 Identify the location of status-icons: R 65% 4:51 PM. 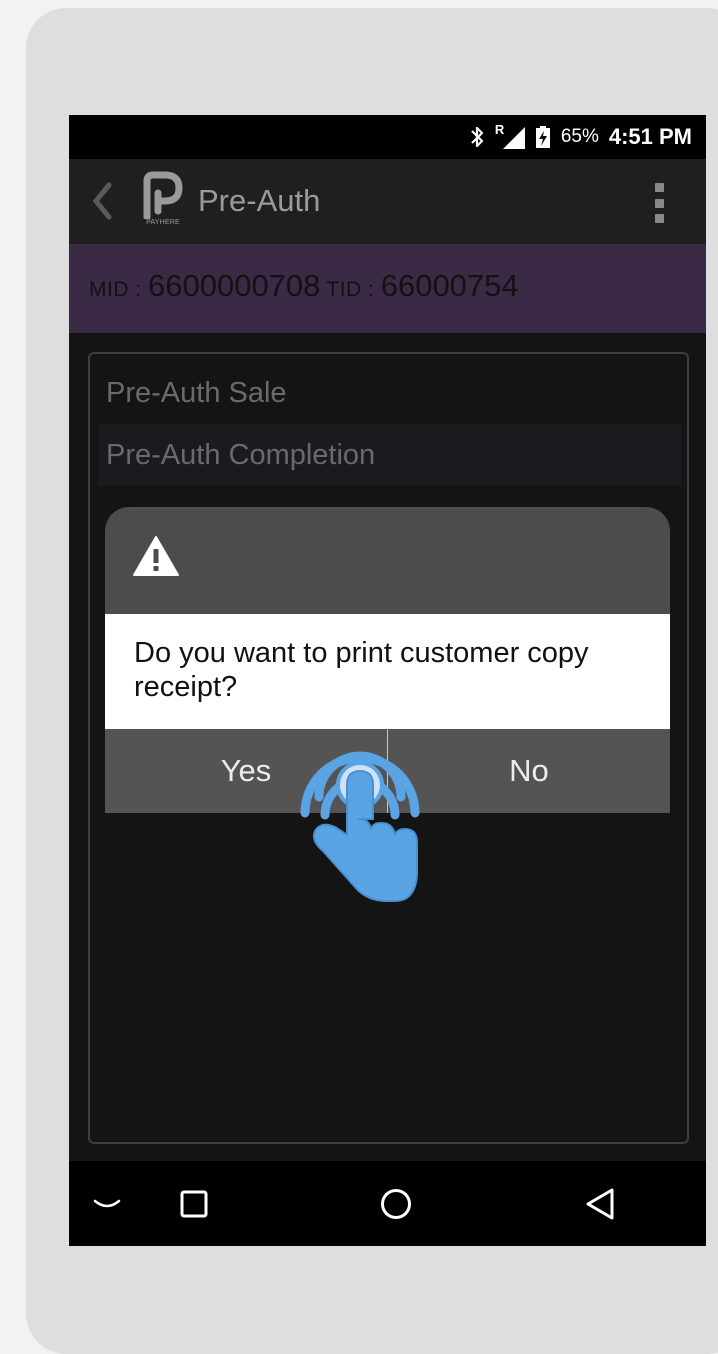
(580, 137).